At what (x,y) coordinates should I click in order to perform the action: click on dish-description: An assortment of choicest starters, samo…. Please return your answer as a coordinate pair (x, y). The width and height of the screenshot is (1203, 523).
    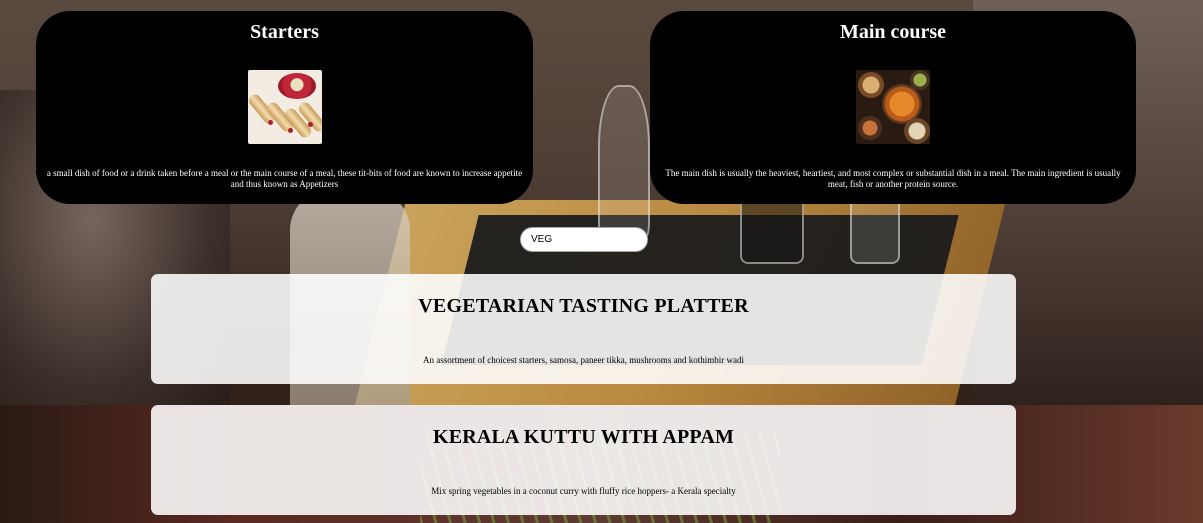
    Looking at the image, I should click on (583, 360).